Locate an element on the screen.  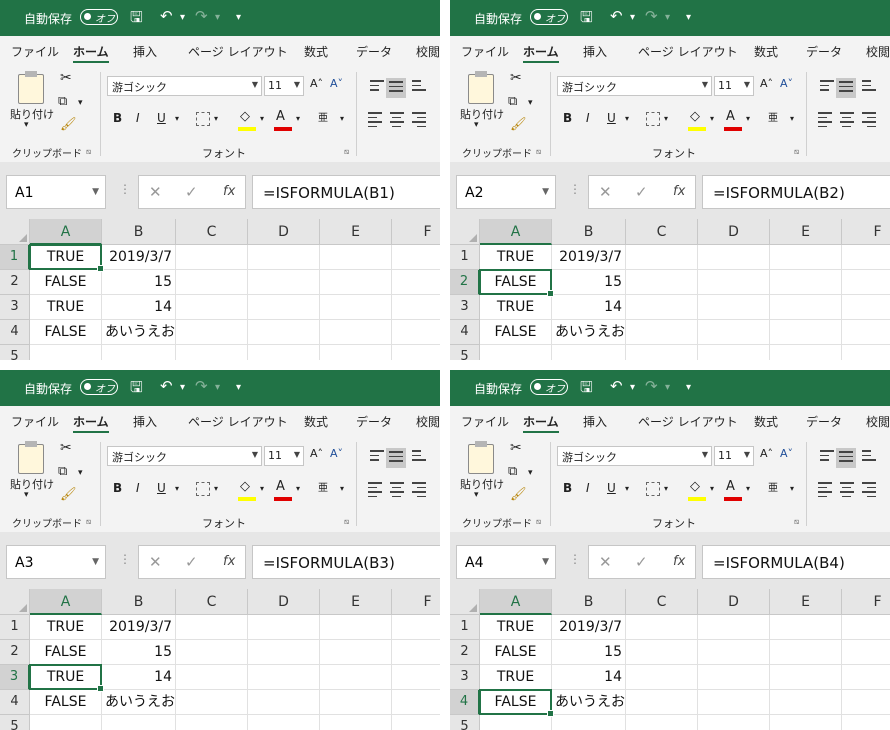
tab-review: 校閲 is located at coordinates (428, 421).